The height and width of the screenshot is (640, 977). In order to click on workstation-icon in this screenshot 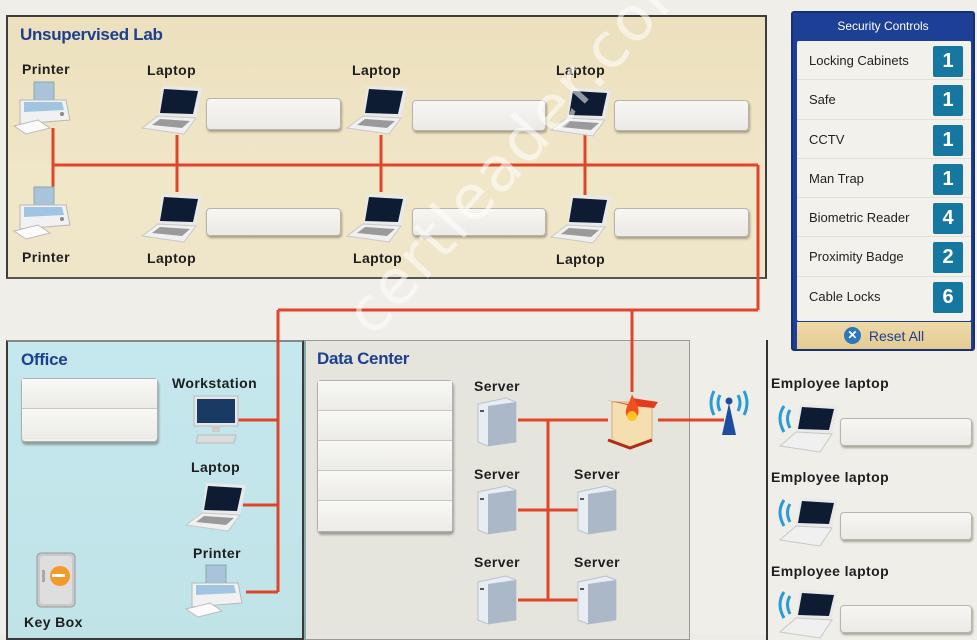, I will do `click(216, 421)`.